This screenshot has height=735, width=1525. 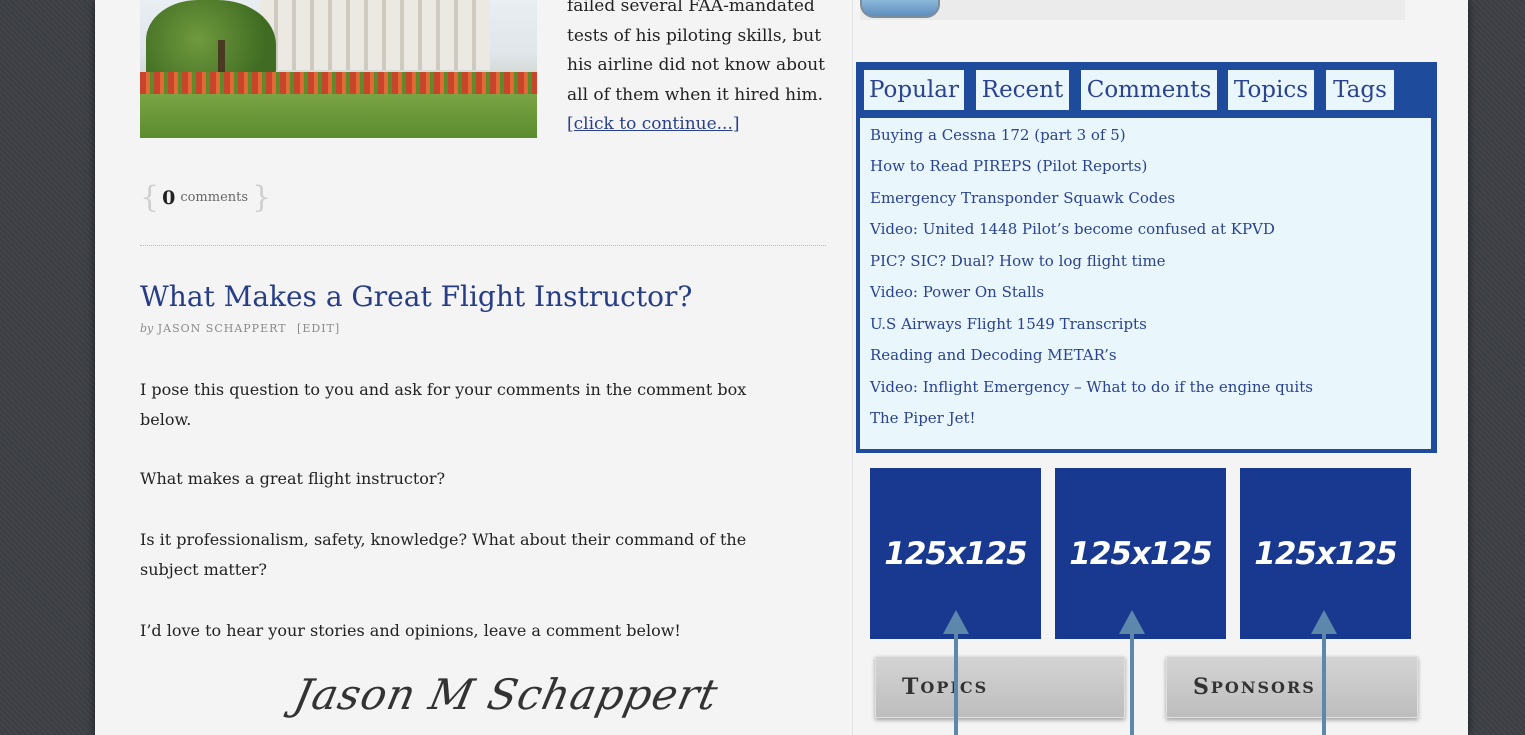 What do you see at coordinates (957, 292) in the screenshot?
I see `popular-list-item: Video: Power On Stalls` at bounding box center [957, 292].